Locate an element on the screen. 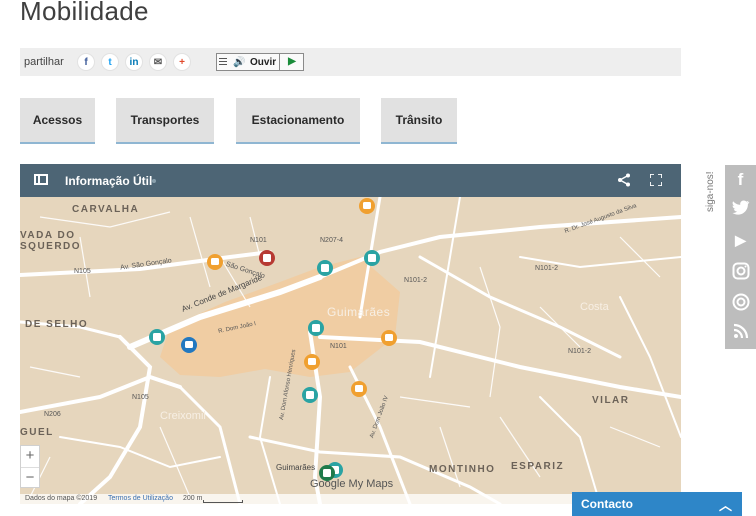 Image resolution: width=756 pixels, height=516 pixels. listen-button: 🔊 Ouvir ▶ is located at coordinates (260, 62).